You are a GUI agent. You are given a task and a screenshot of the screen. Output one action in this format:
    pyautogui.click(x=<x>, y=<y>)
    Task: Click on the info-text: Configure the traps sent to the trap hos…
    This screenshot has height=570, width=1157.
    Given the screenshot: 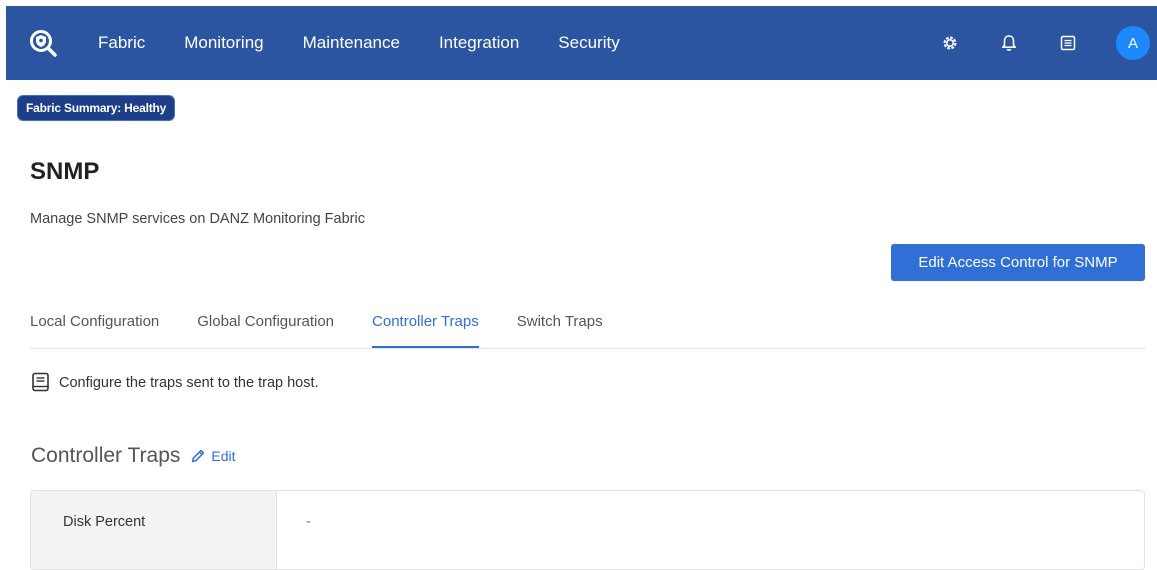 What is the action you would take?
    pyautogui.click(x=189, y=383)
    